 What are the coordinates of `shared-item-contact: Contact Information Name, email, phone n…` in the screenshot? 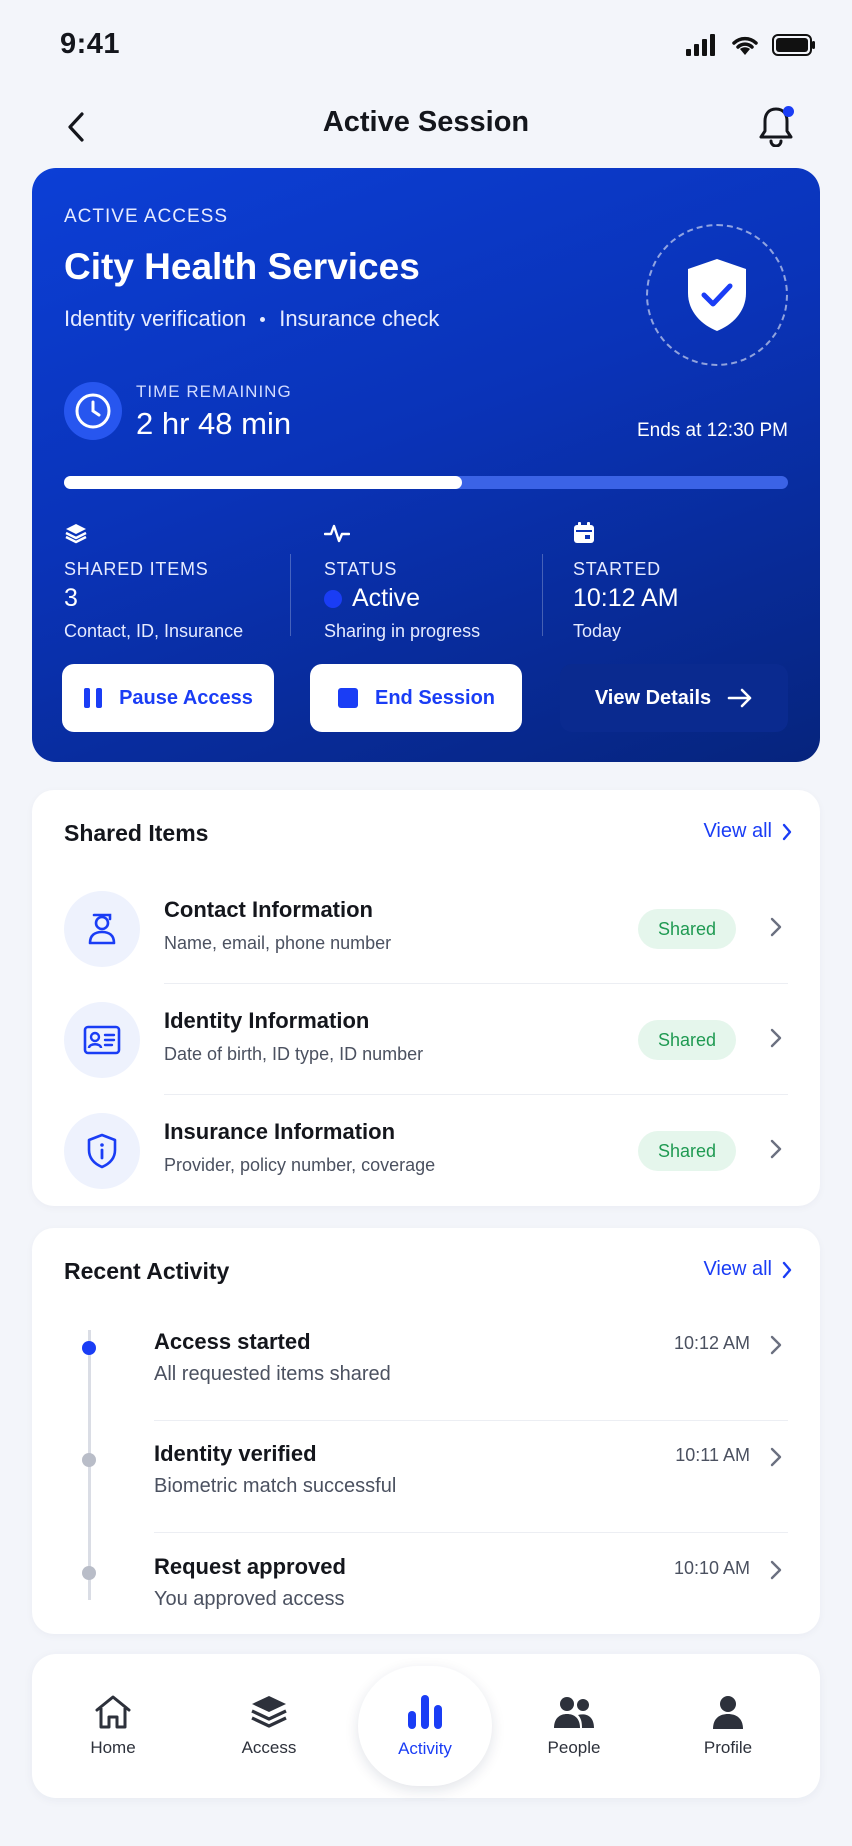 It's located at (426, 928).